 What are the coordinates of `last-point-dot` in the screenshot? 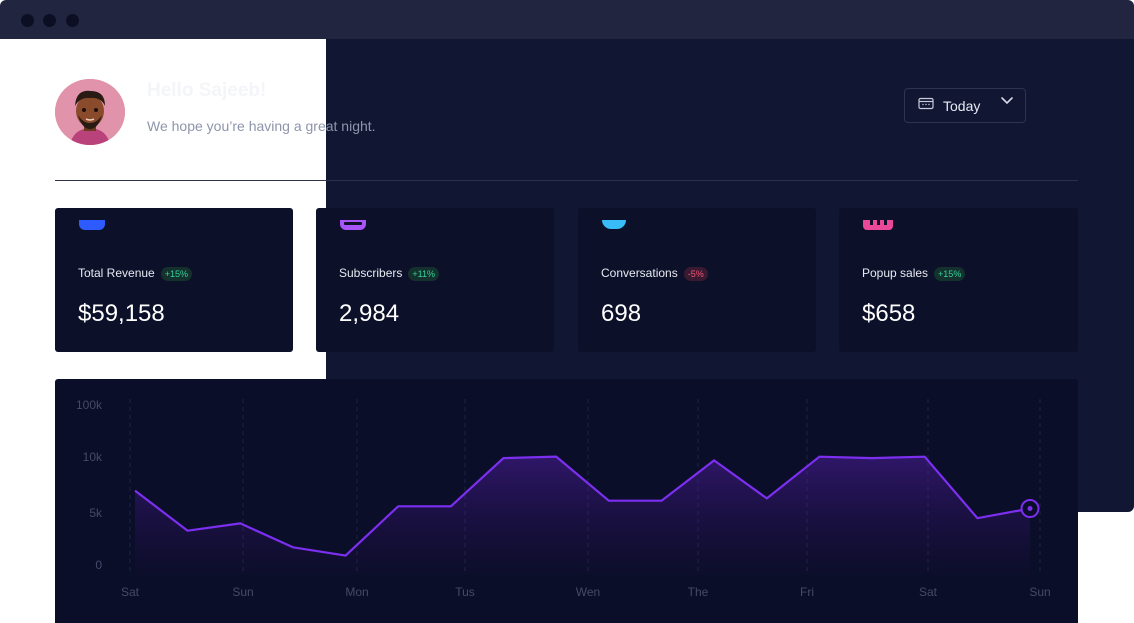 It's located at (1030, 509).